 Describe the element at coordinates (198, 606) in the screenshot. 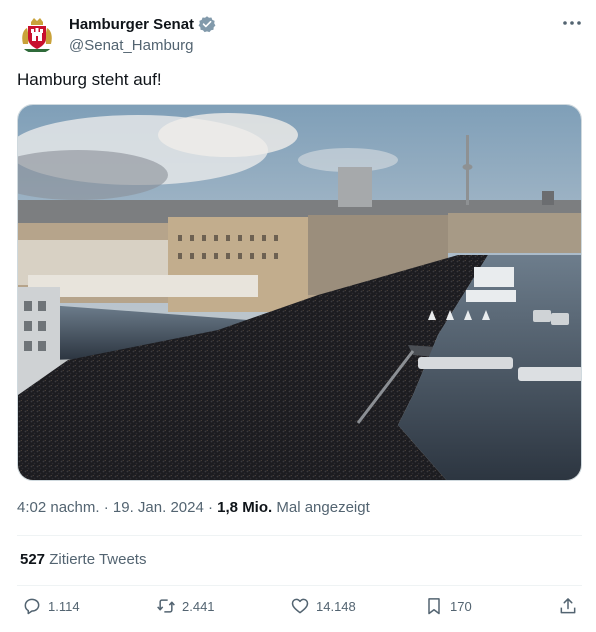

I see `retweet-count: 2.441` at that location.